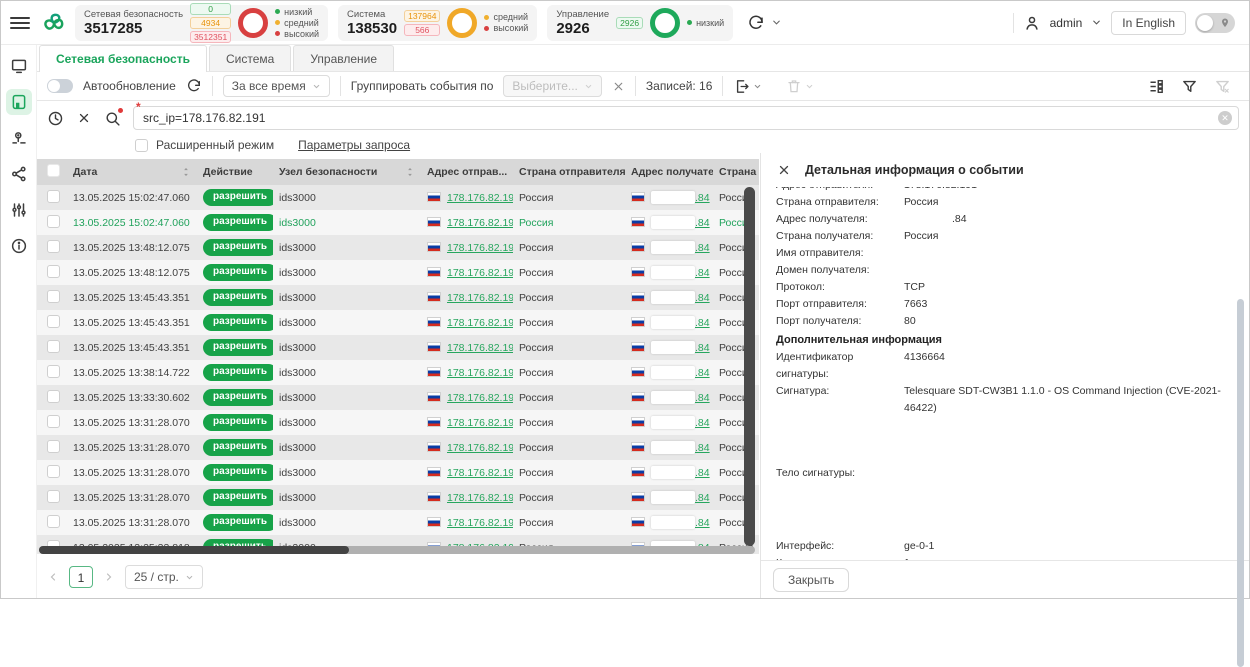 The height and width of the screenshot is (667, 1250). Describe the element at coordinates (20, 23) in the screenshot. I see `menu-icon` at that location.